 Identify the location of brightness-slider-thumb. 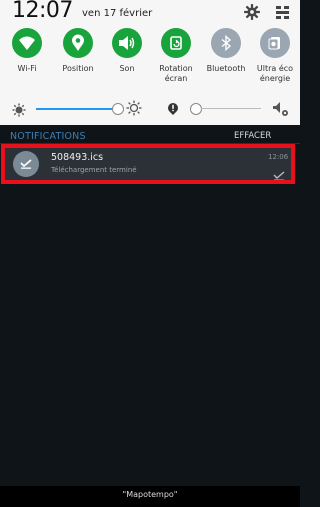
(118, 109).